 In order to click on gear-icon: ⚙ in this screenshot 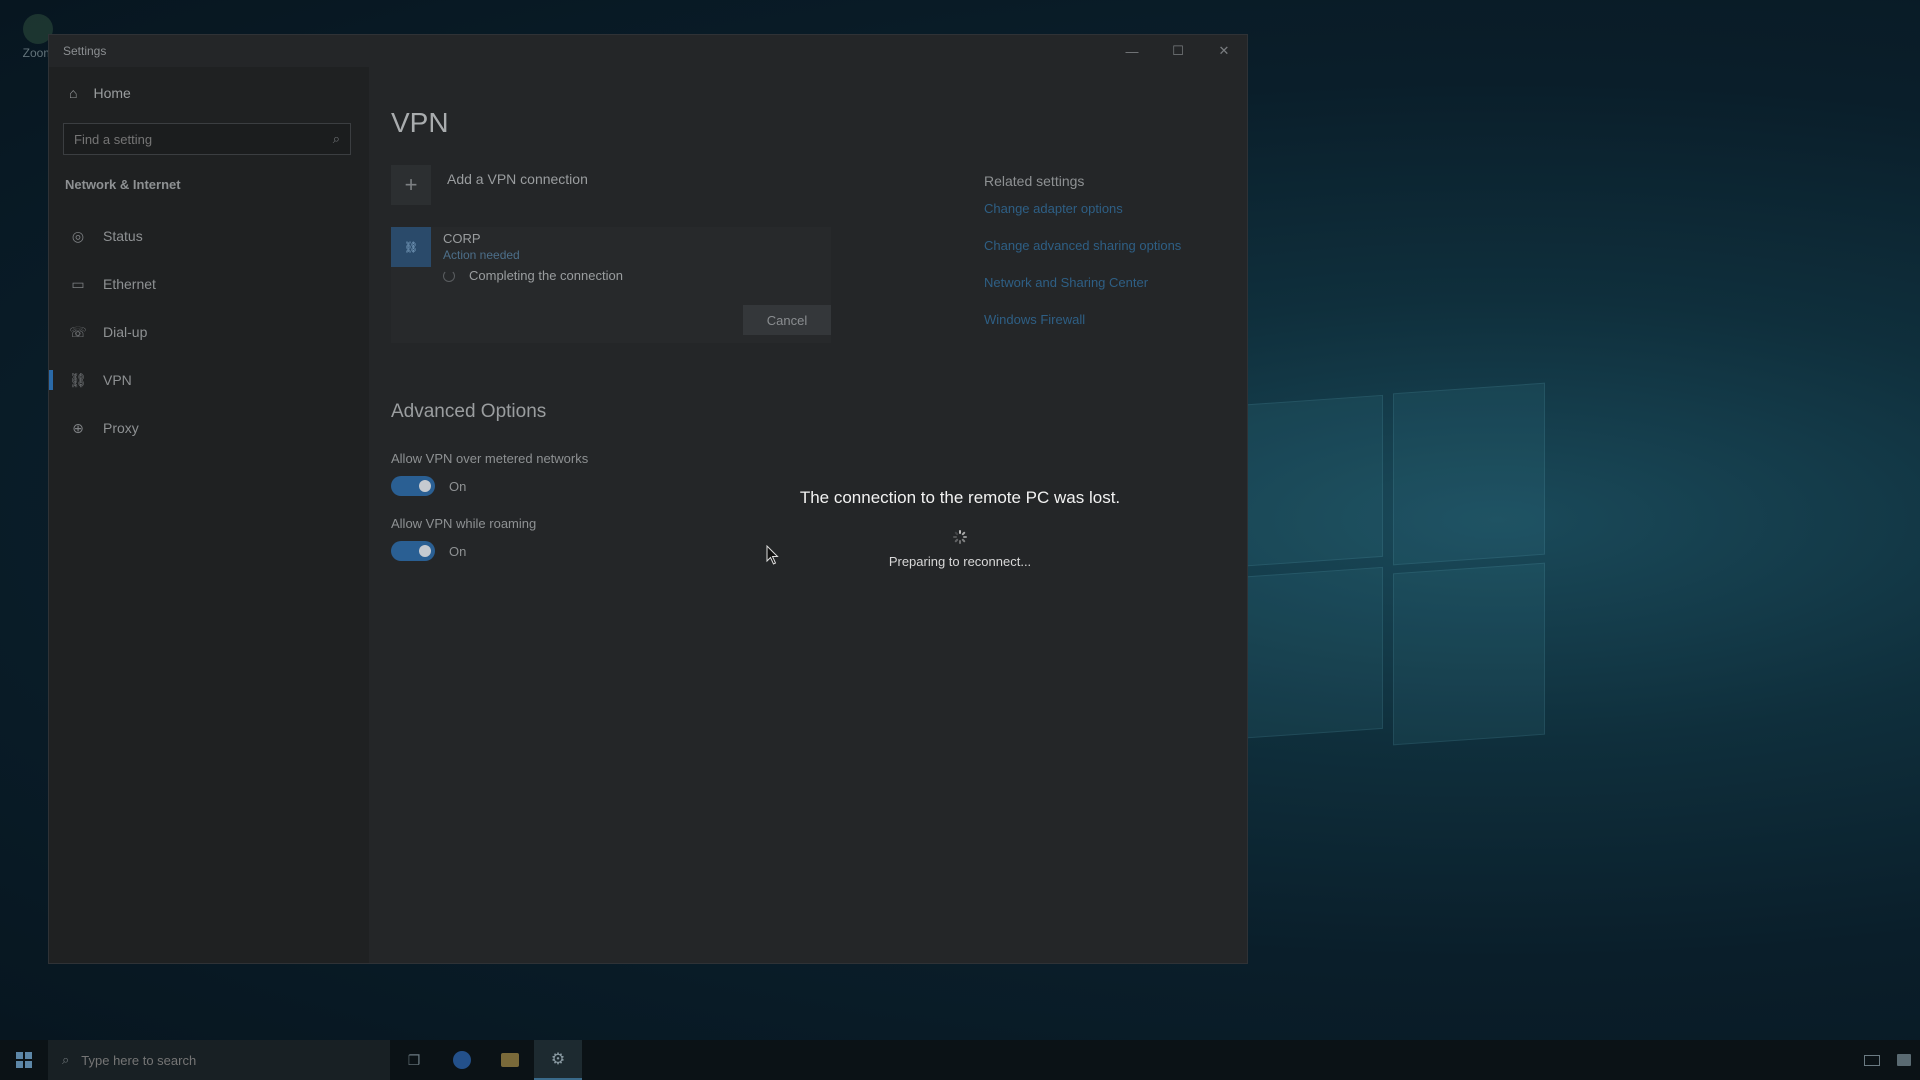, I will do `click(558, 1059)`.